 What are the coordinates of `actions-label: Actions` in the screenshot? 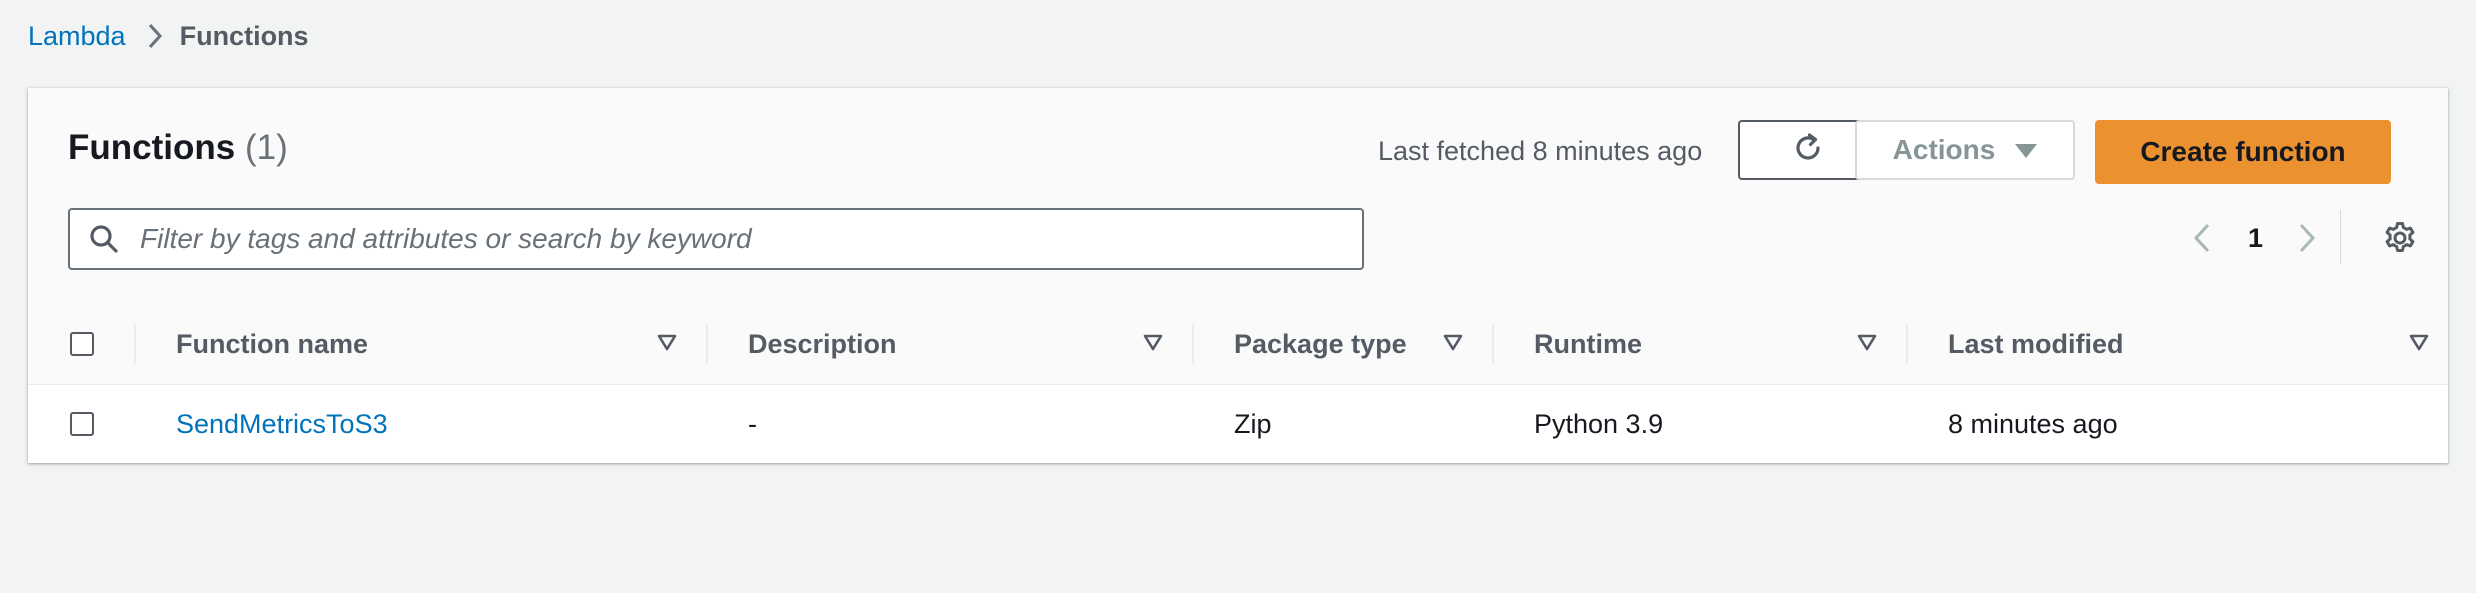 It's located at (1944, 149).